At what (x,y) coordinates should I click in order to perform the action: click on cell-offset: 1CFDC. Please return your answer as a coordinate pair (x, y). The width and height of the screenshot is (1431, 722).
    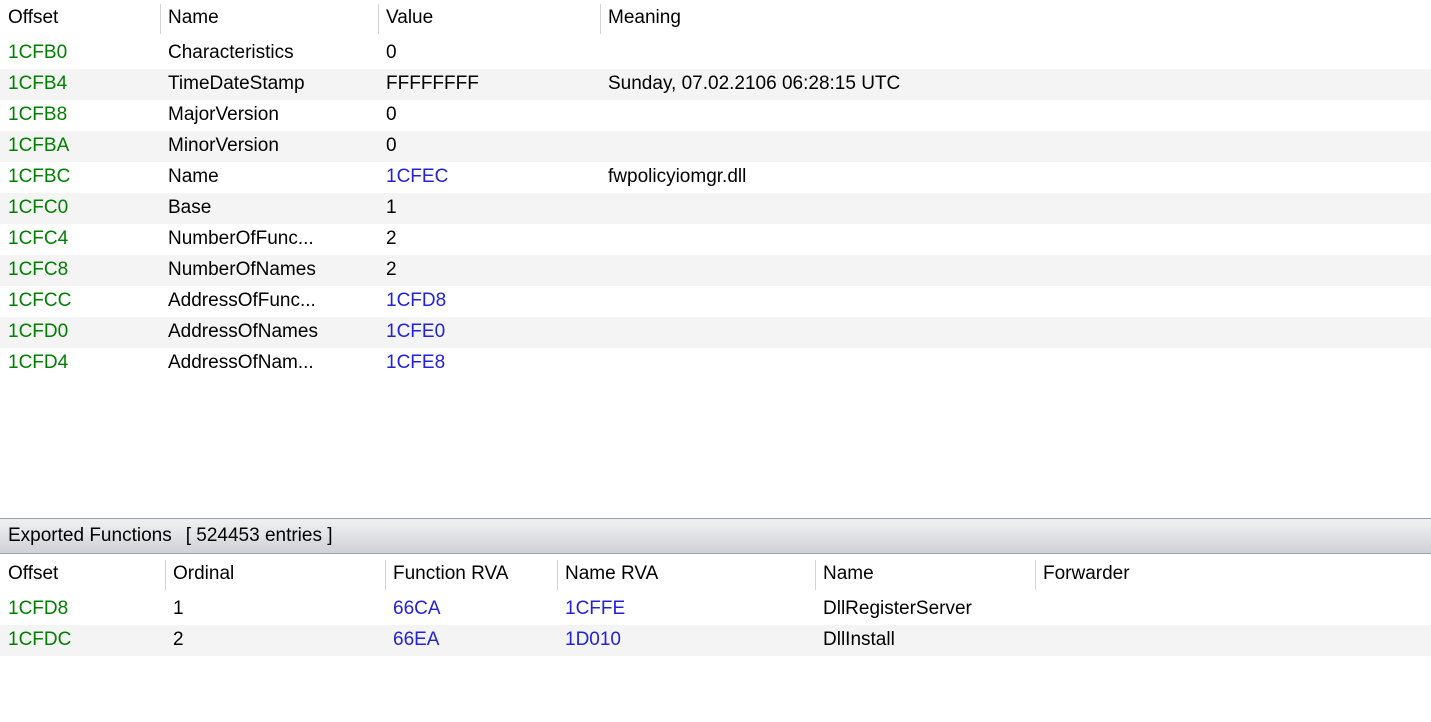
    Looking at the image, I should click on (82, 640).